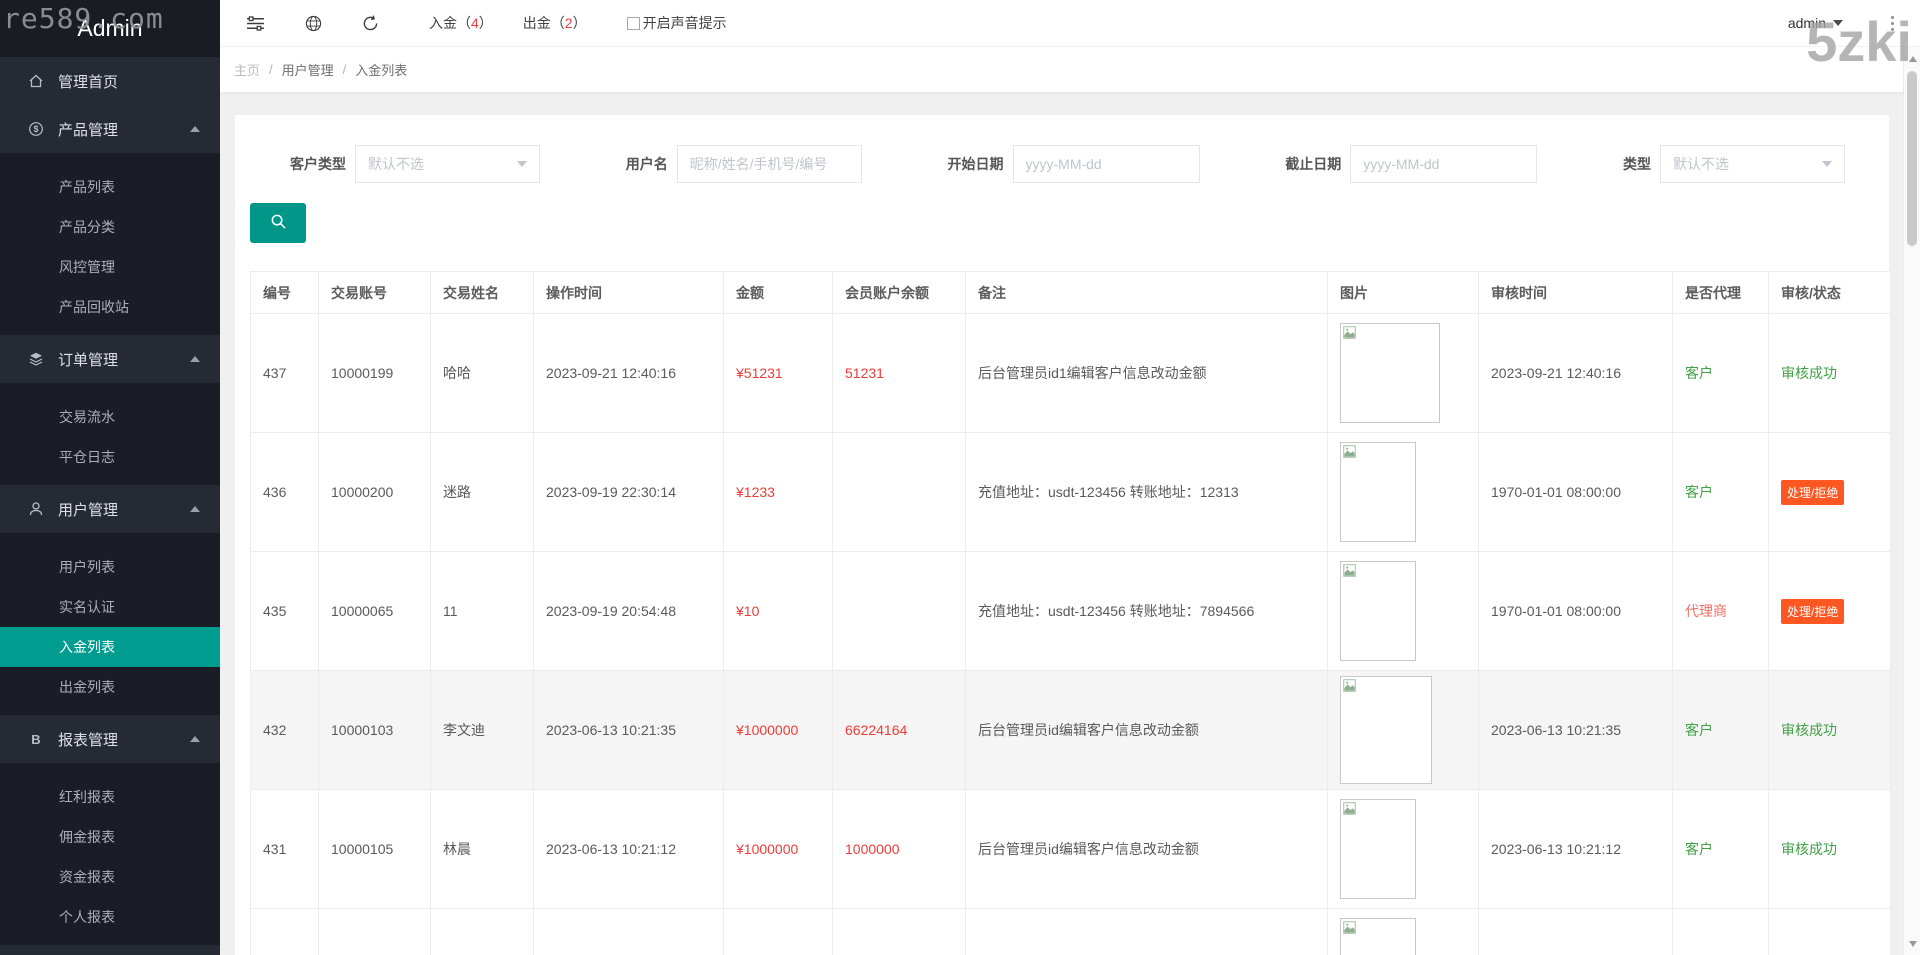  I want to click on sidebar-item-资金报表: 资金报表, so click(110, 877).